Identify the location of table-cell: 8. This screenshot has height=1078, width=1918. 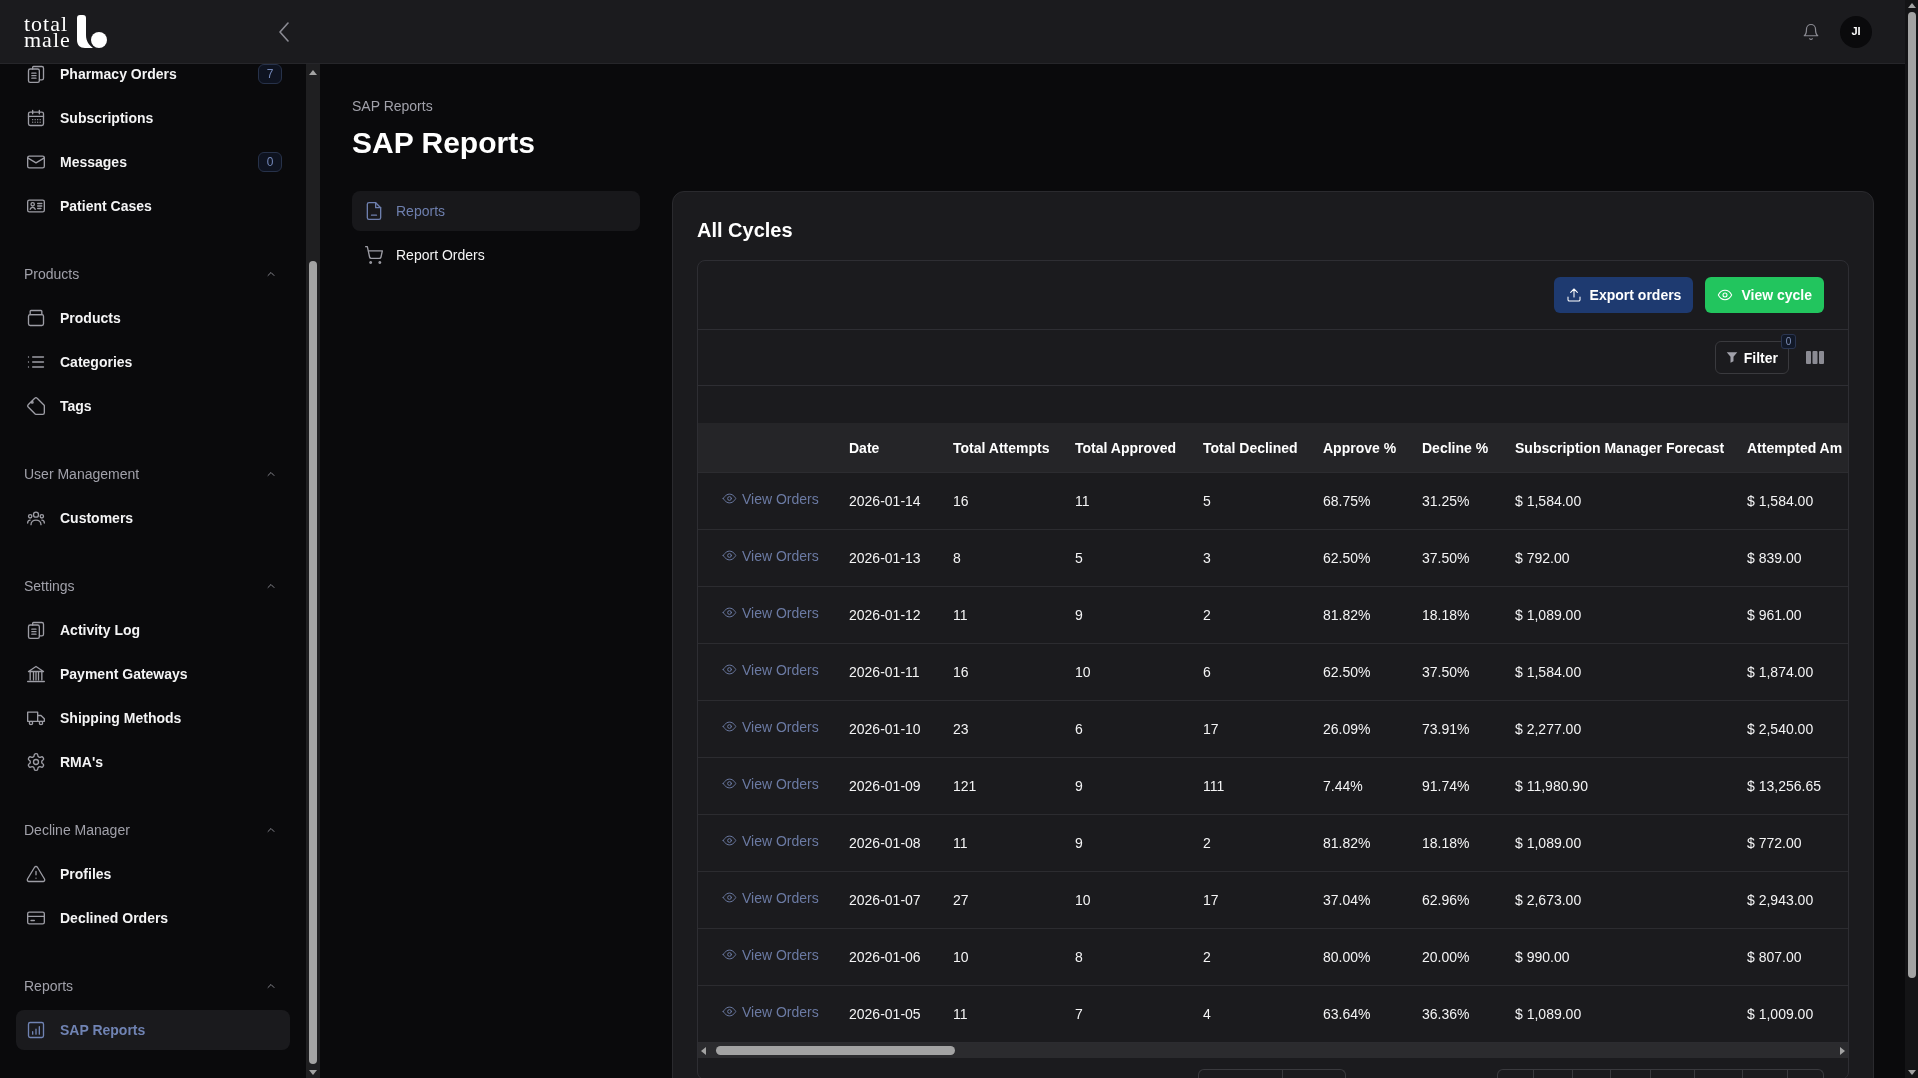
(957, 558).